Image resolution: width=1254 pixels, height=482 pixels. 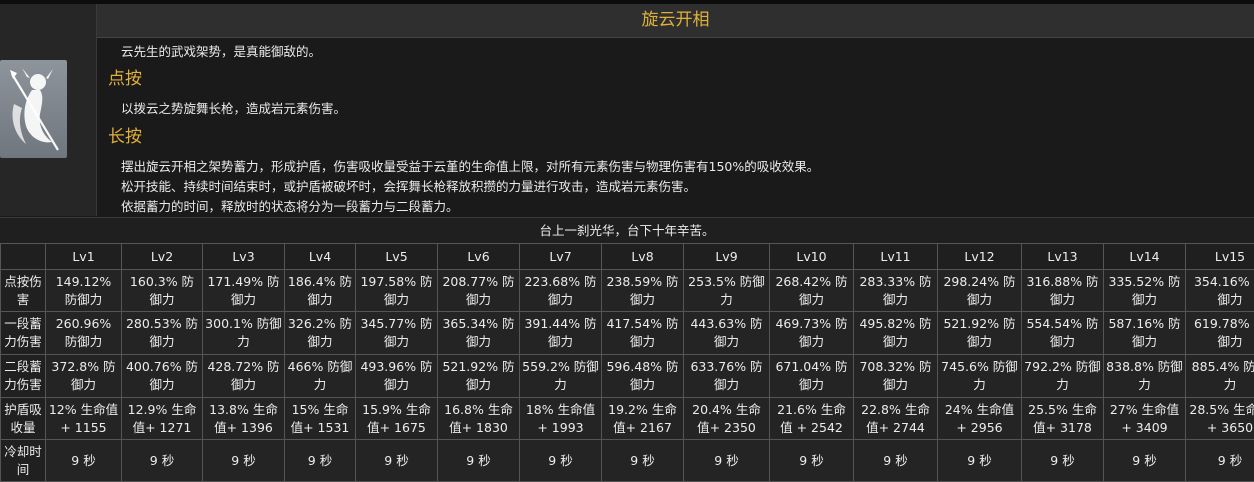 What do you see at coordinates (162, 333) in the screenshot?
I see `table-cell: 280.53% 防御力` at bounding box center [162, 333].